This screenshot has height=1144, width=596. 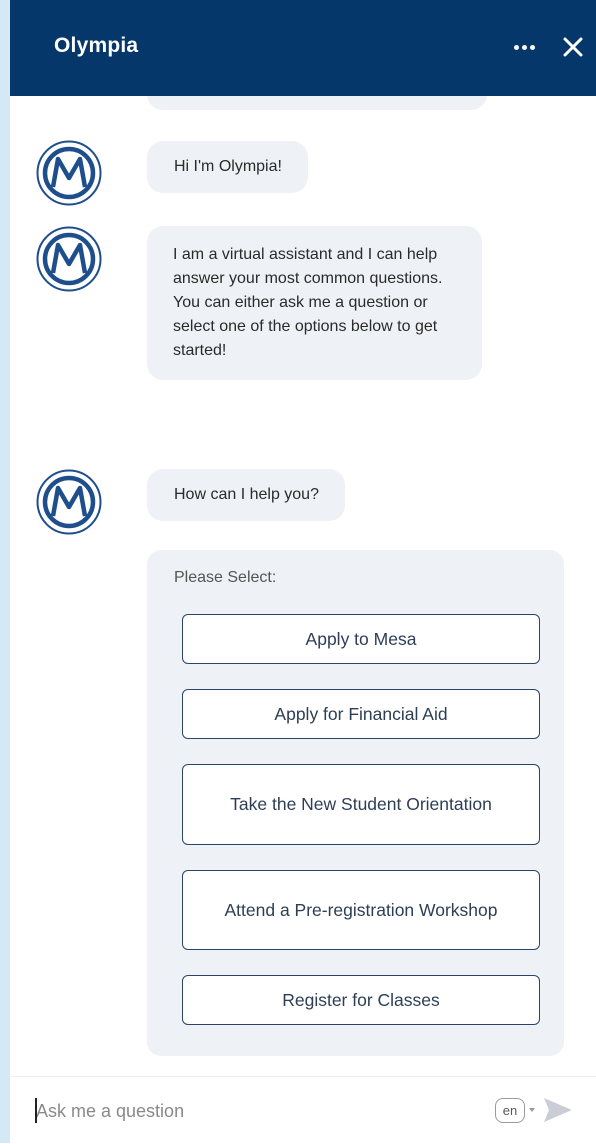 I want to click on close-button, so click(x=573, y=47).